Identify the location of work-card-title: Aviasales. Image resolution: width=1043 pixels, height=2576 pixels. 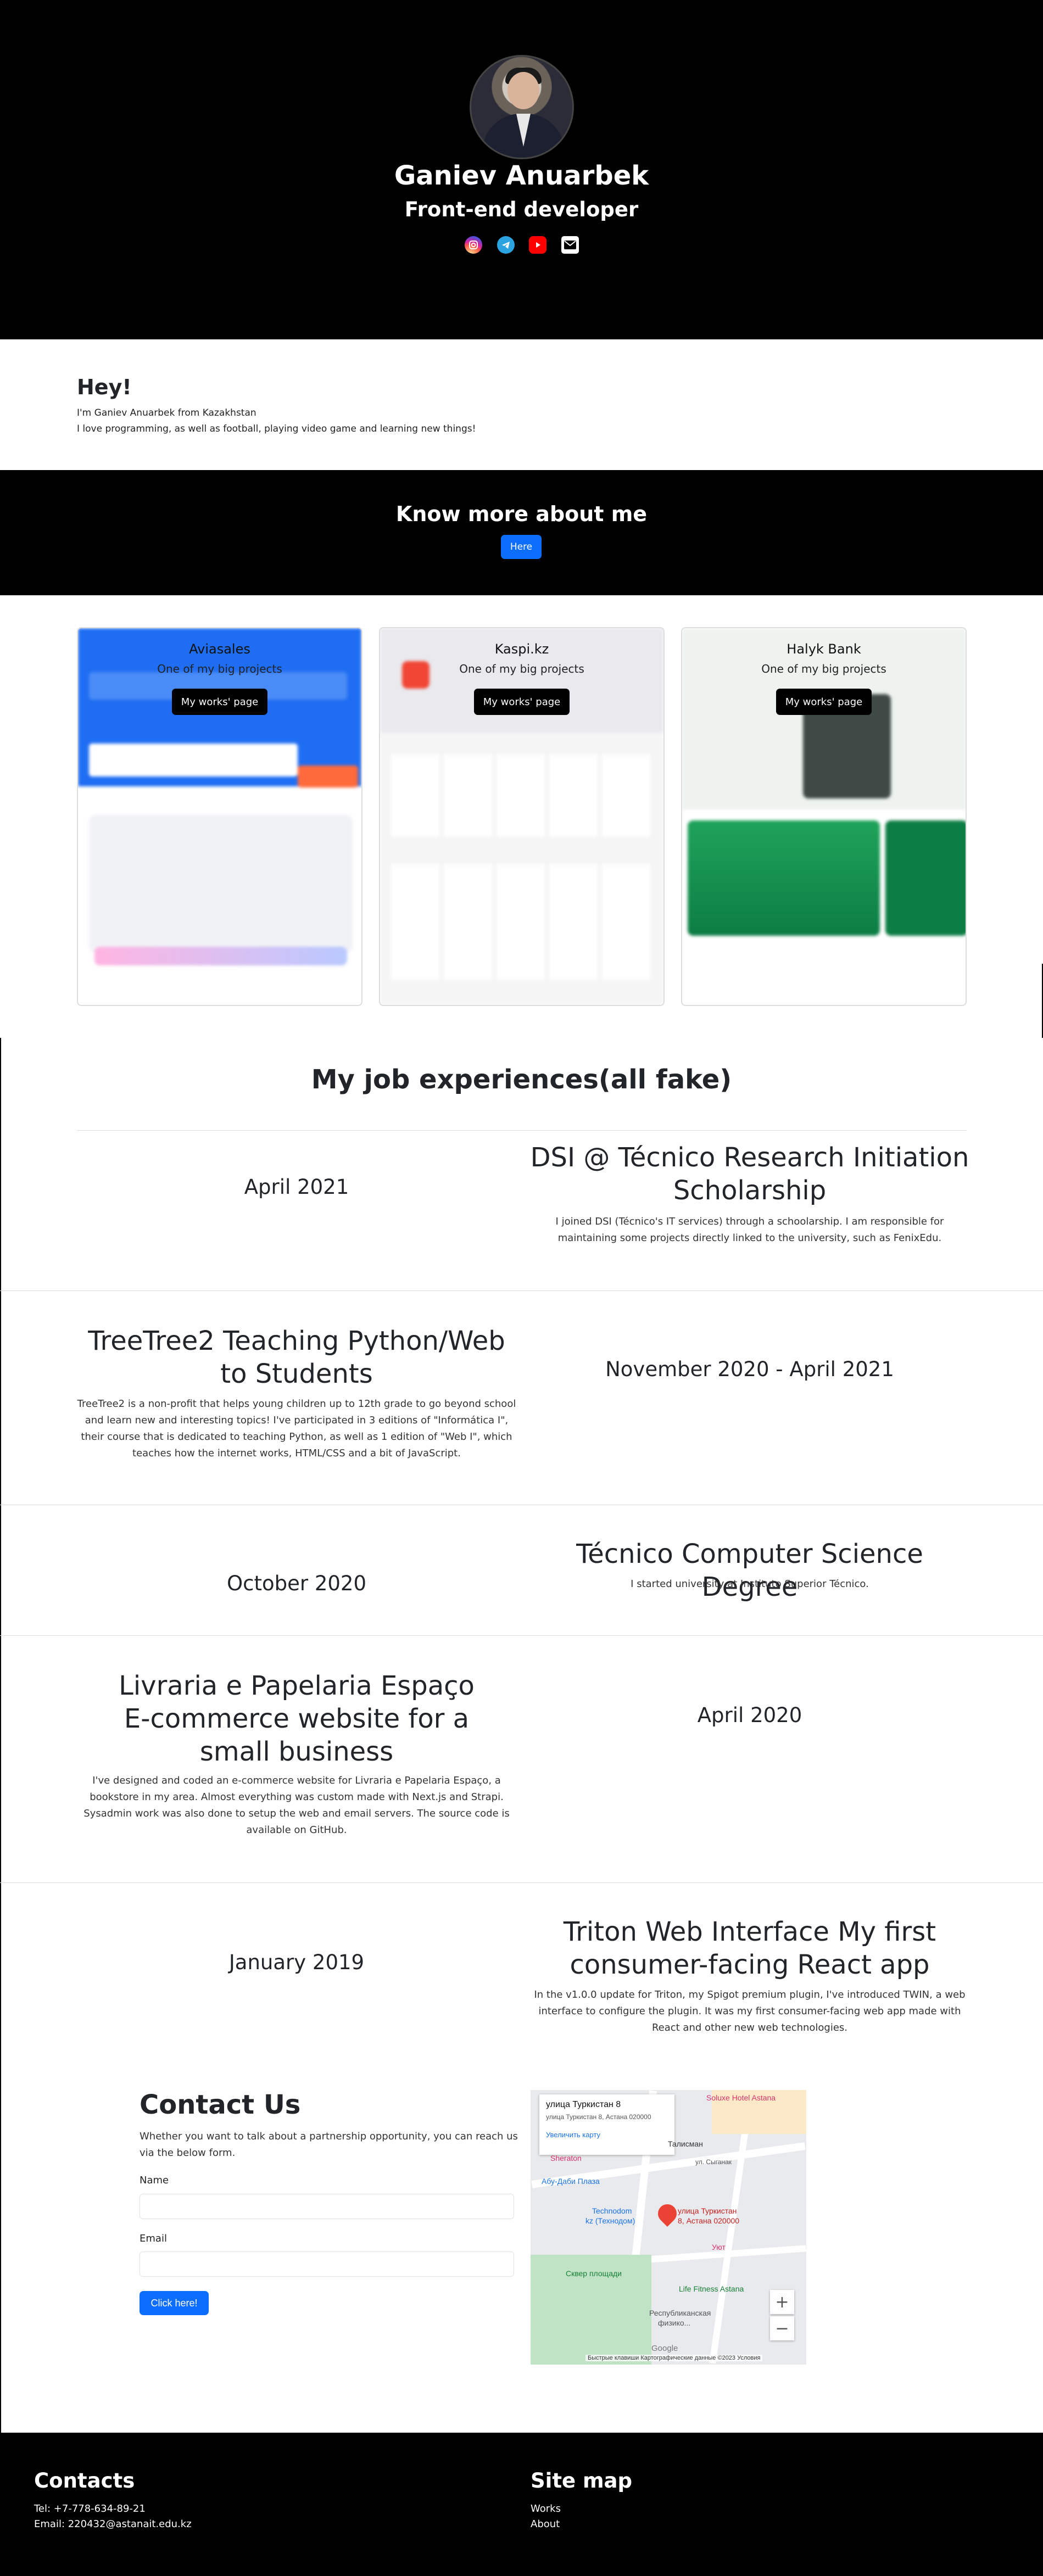
(219, 649).